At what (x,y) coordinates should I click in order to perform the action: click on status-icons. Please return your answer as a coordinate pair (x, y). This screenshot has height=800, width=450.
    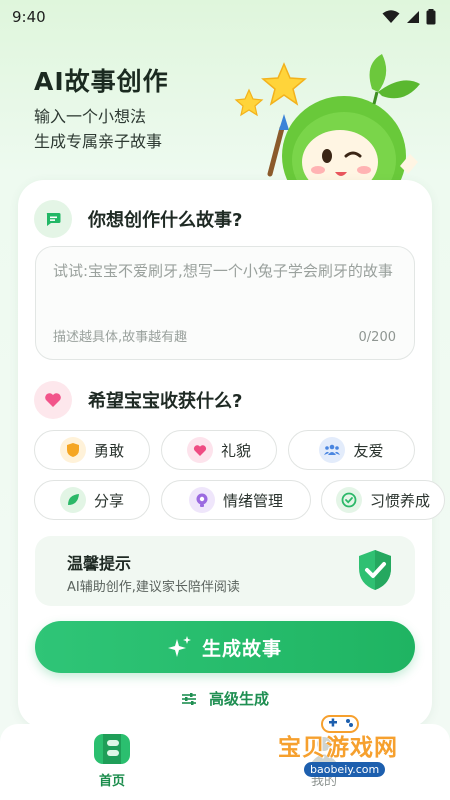
    Looking at the image, I should click on (409, 17).